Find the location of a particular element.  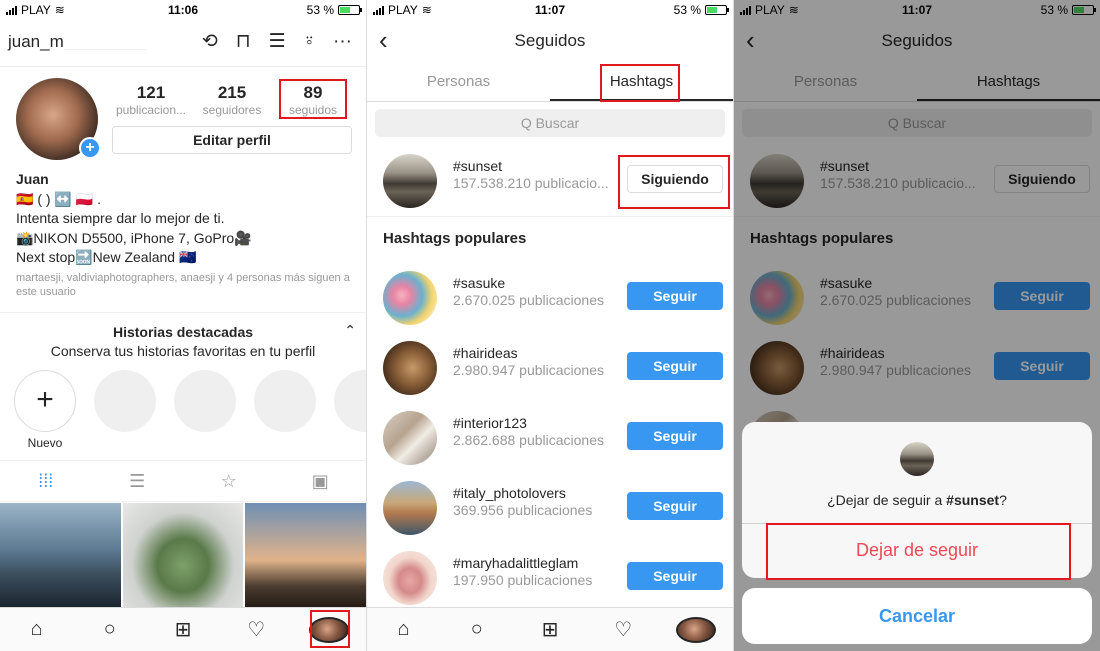

discover-people-icon: ⍤ is located at coordinates (309, 42).